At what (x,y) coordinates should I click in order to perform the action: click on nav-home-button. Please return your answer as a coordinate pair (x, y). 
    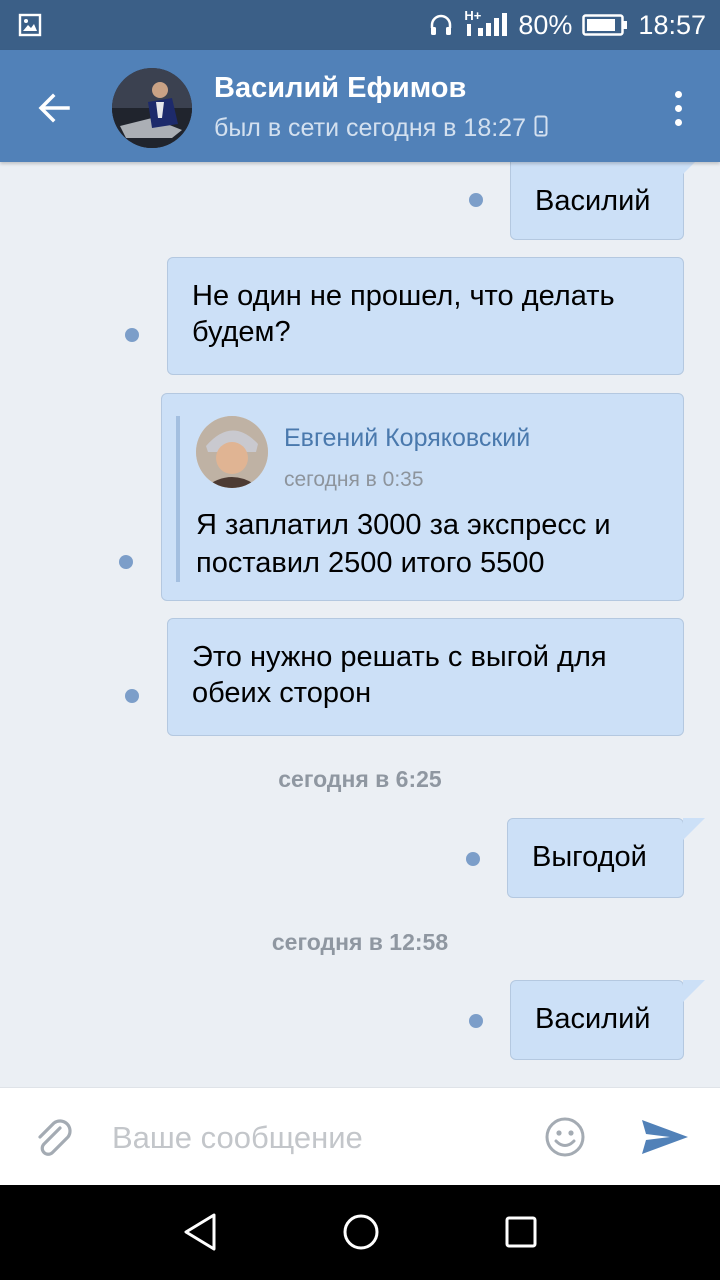
    Looking at the image, I should click on (361, 1232).